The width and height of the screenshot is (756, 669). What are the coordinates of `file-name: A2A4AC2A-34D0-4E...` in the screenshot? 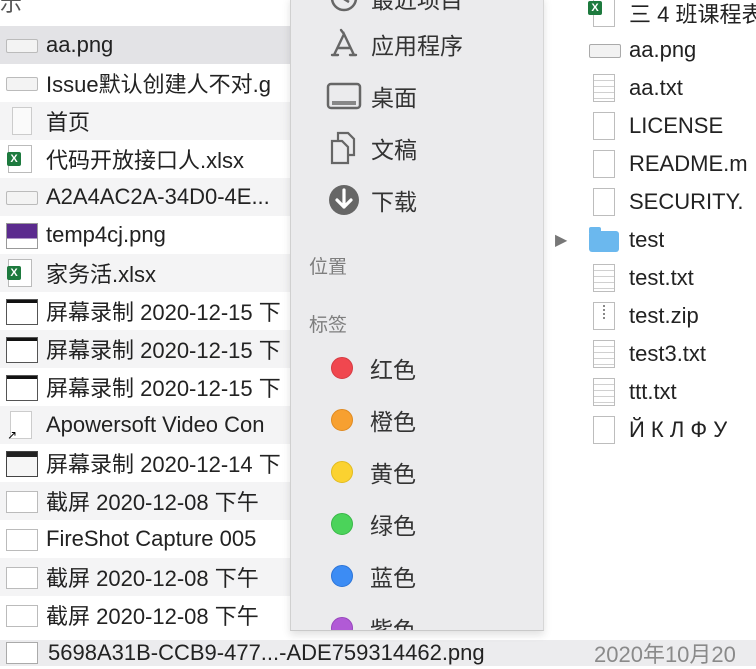 It's located at (158, 196).